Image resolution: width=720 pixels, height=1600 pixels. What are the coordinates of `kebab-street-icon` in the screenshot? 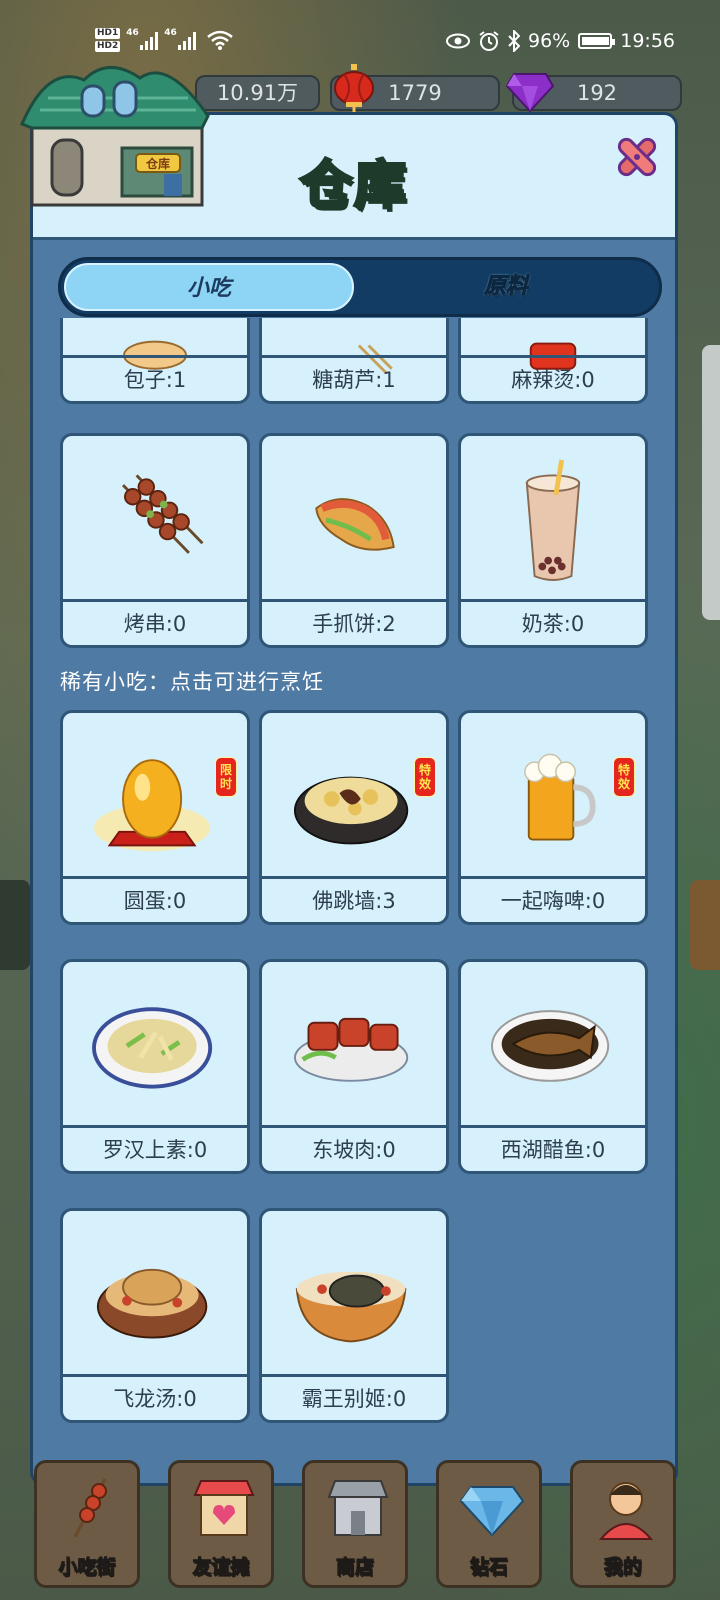 It's located at (90, 1508).